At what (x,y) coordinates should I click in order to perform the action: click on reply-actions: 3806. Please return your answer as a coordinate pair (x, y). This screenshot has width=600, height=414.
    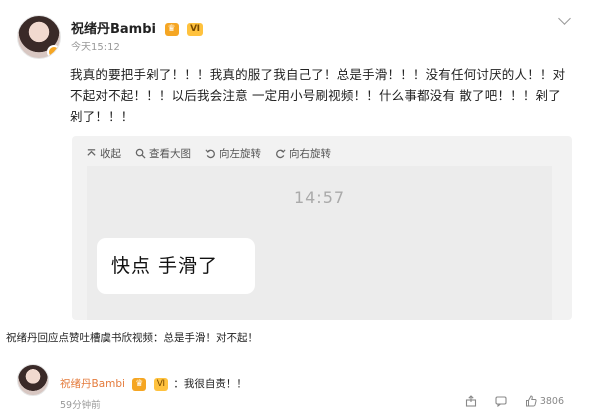
    Looking at the image, I should click on (514, 401).